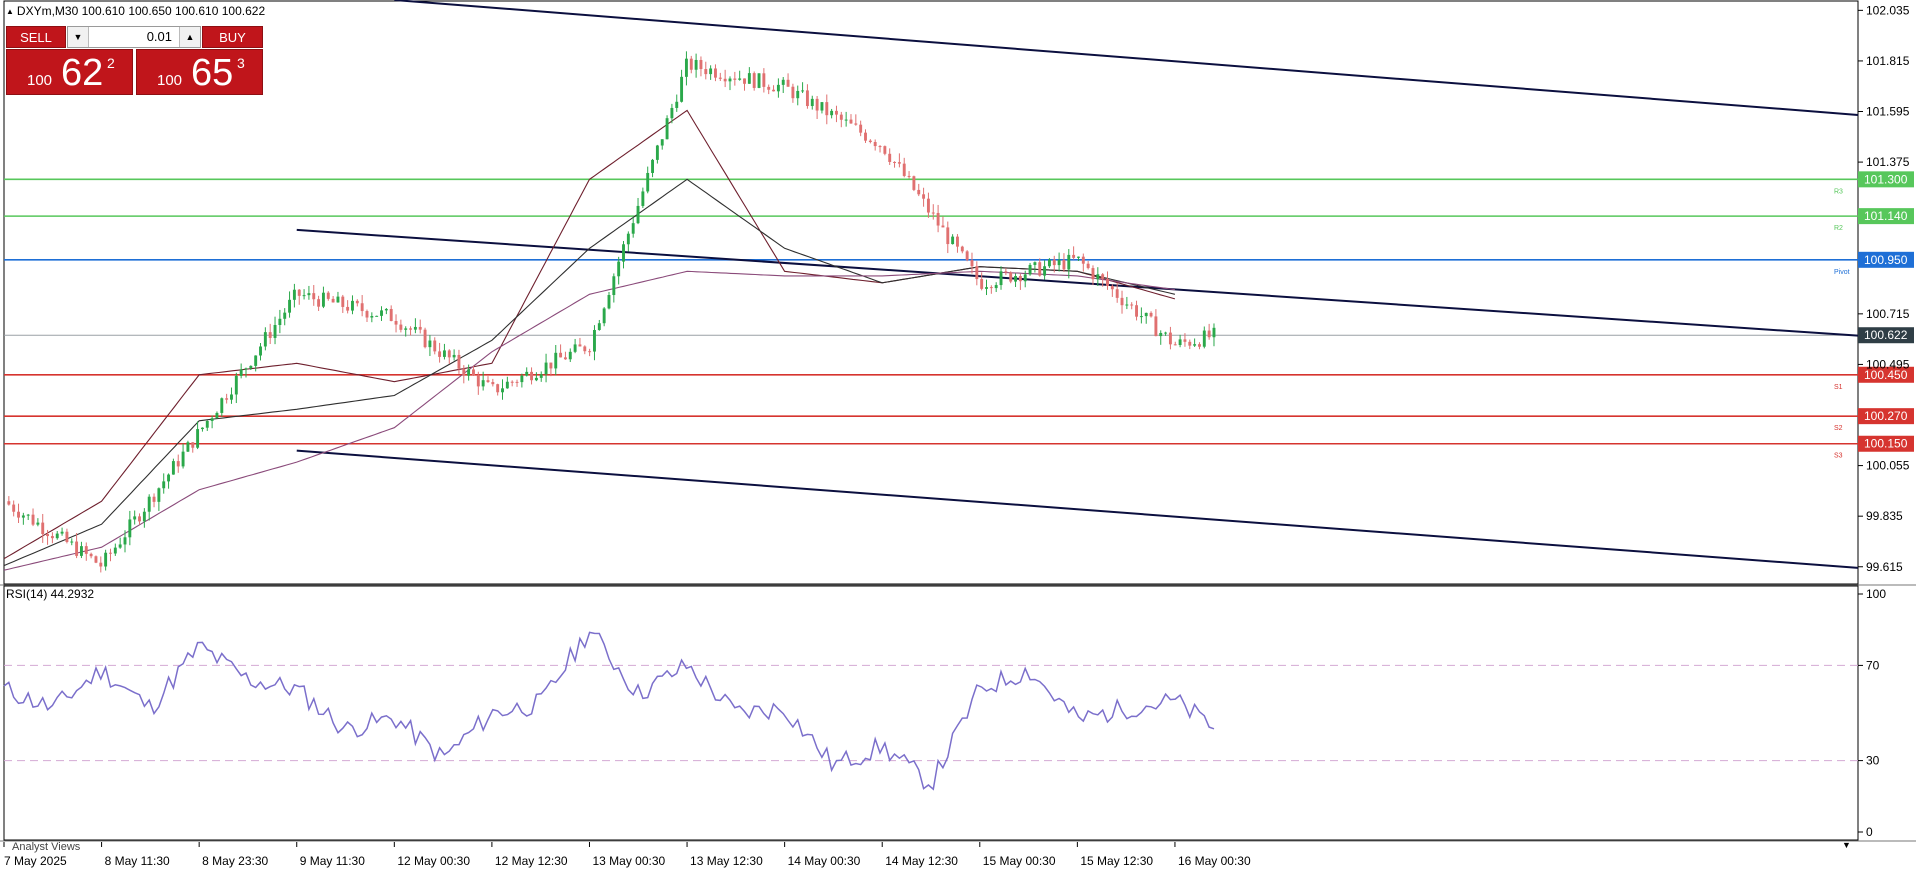 The width and height of the screenshot is (1916, 874). What do you see at coordinates (1888, 466) in the screenshot?
I see `price-tick-label: 100.055` at bounding box center [1888, 466].